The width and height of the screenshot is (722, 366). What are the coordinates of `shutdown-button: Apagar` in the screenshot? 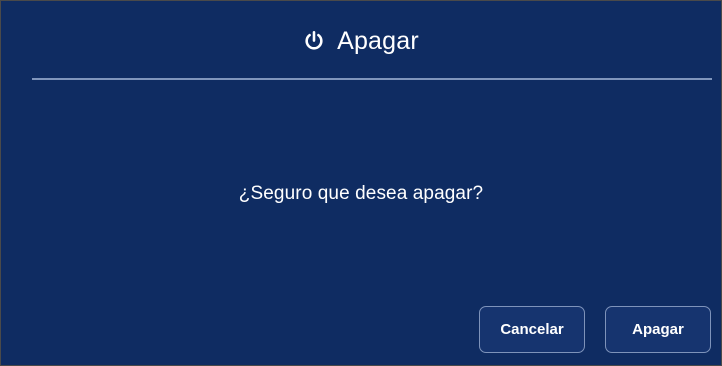 It's located at (658, 329).